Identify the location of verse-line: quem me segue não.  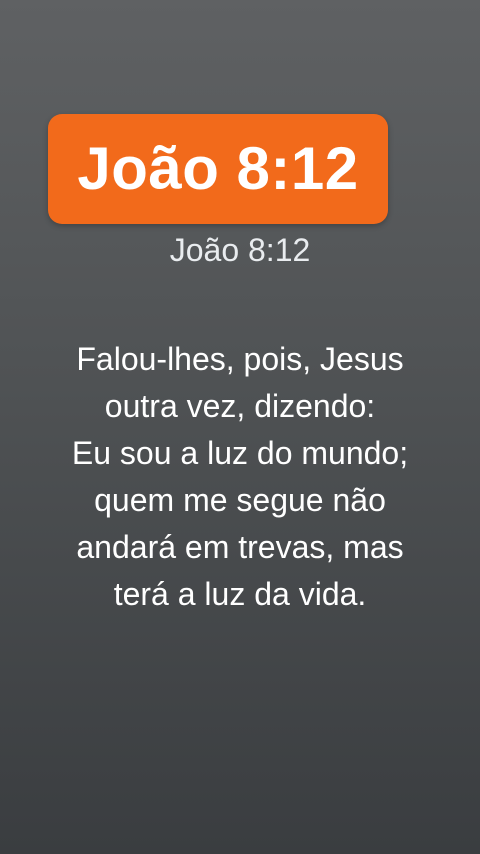
(240, 500).